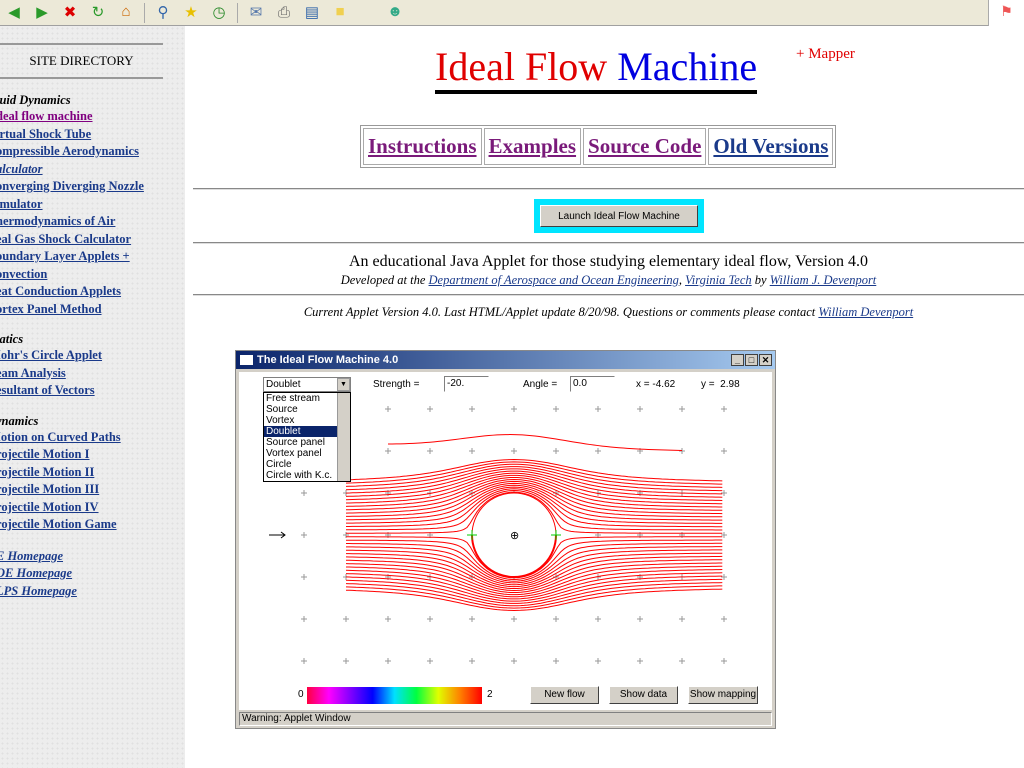  What do you see at coordinates (564, 695) in the screenshot?
I see `new-flow-button: New flow` at bounding box center [564, 695].